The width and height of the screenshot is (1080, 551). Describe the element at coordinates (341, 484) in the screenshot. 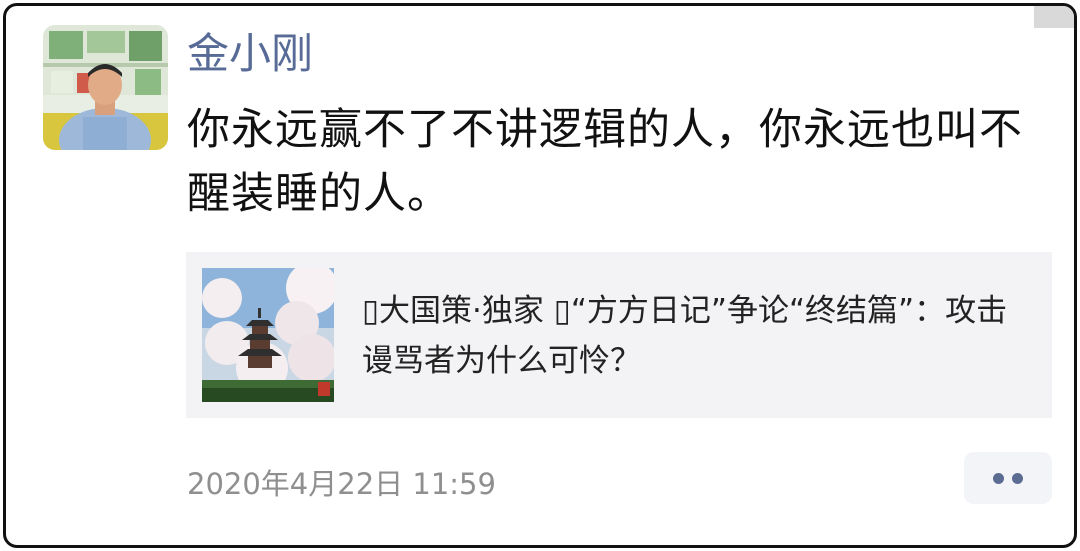

I see `post-timestamp: 2020年4月22日 11:59` at that location.